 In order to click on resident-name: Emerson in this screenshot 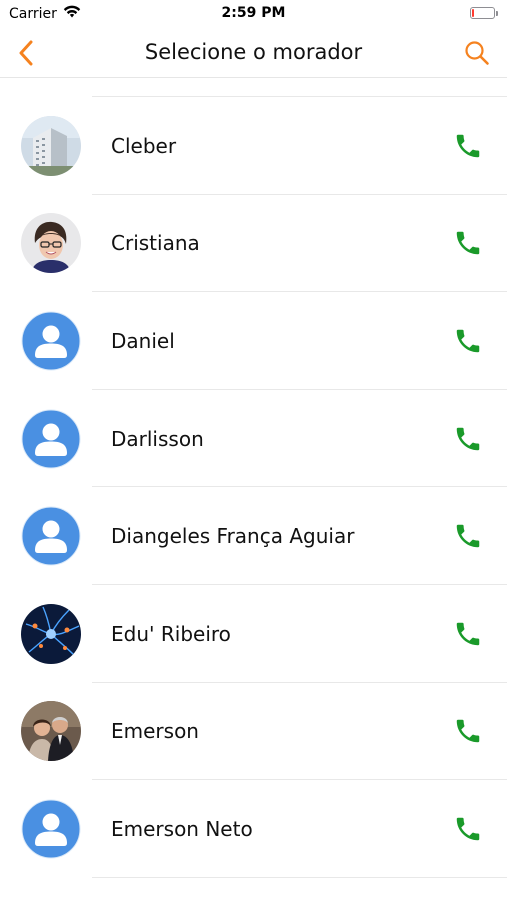, I will do `click(155, 731)`.